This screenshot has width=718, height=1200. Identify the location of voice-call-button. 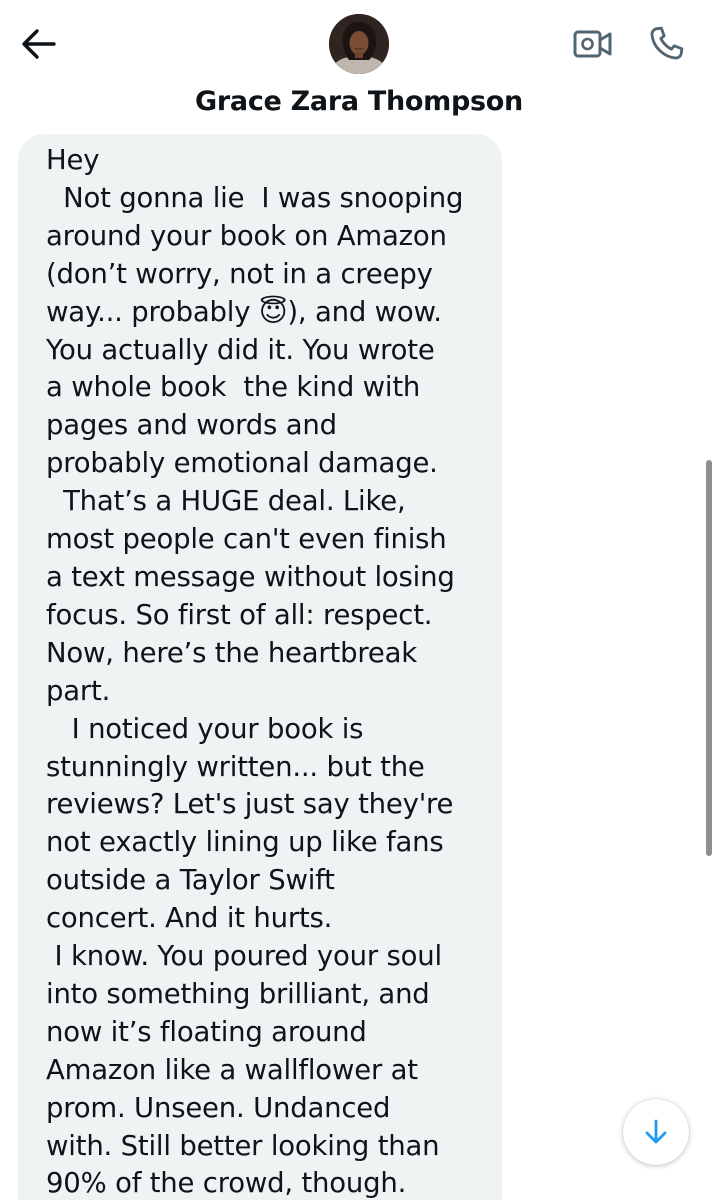
(666, 44).